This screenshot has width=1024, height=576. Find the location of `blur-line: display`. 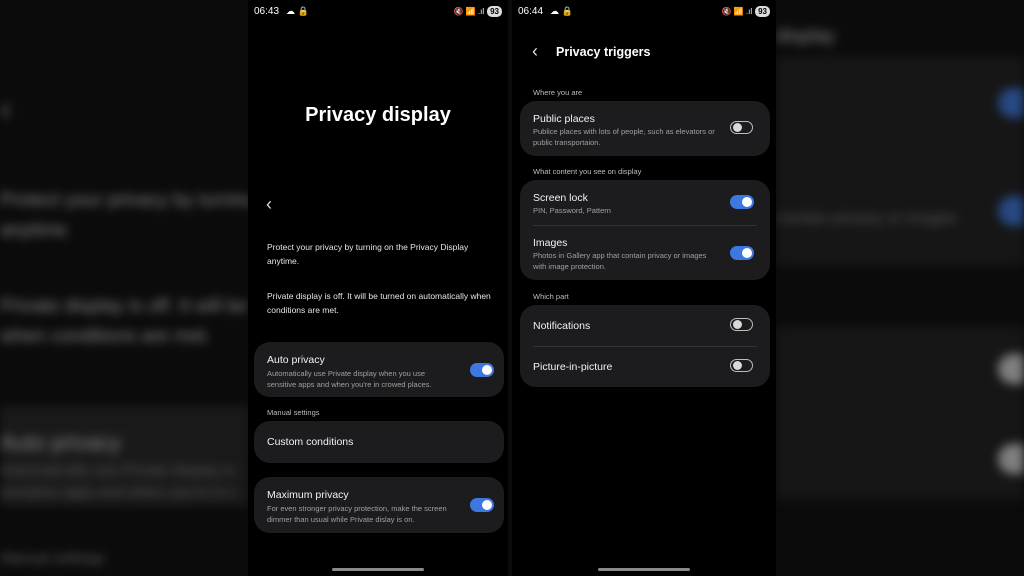

blur-line: display is located at coordinates (806, 36).